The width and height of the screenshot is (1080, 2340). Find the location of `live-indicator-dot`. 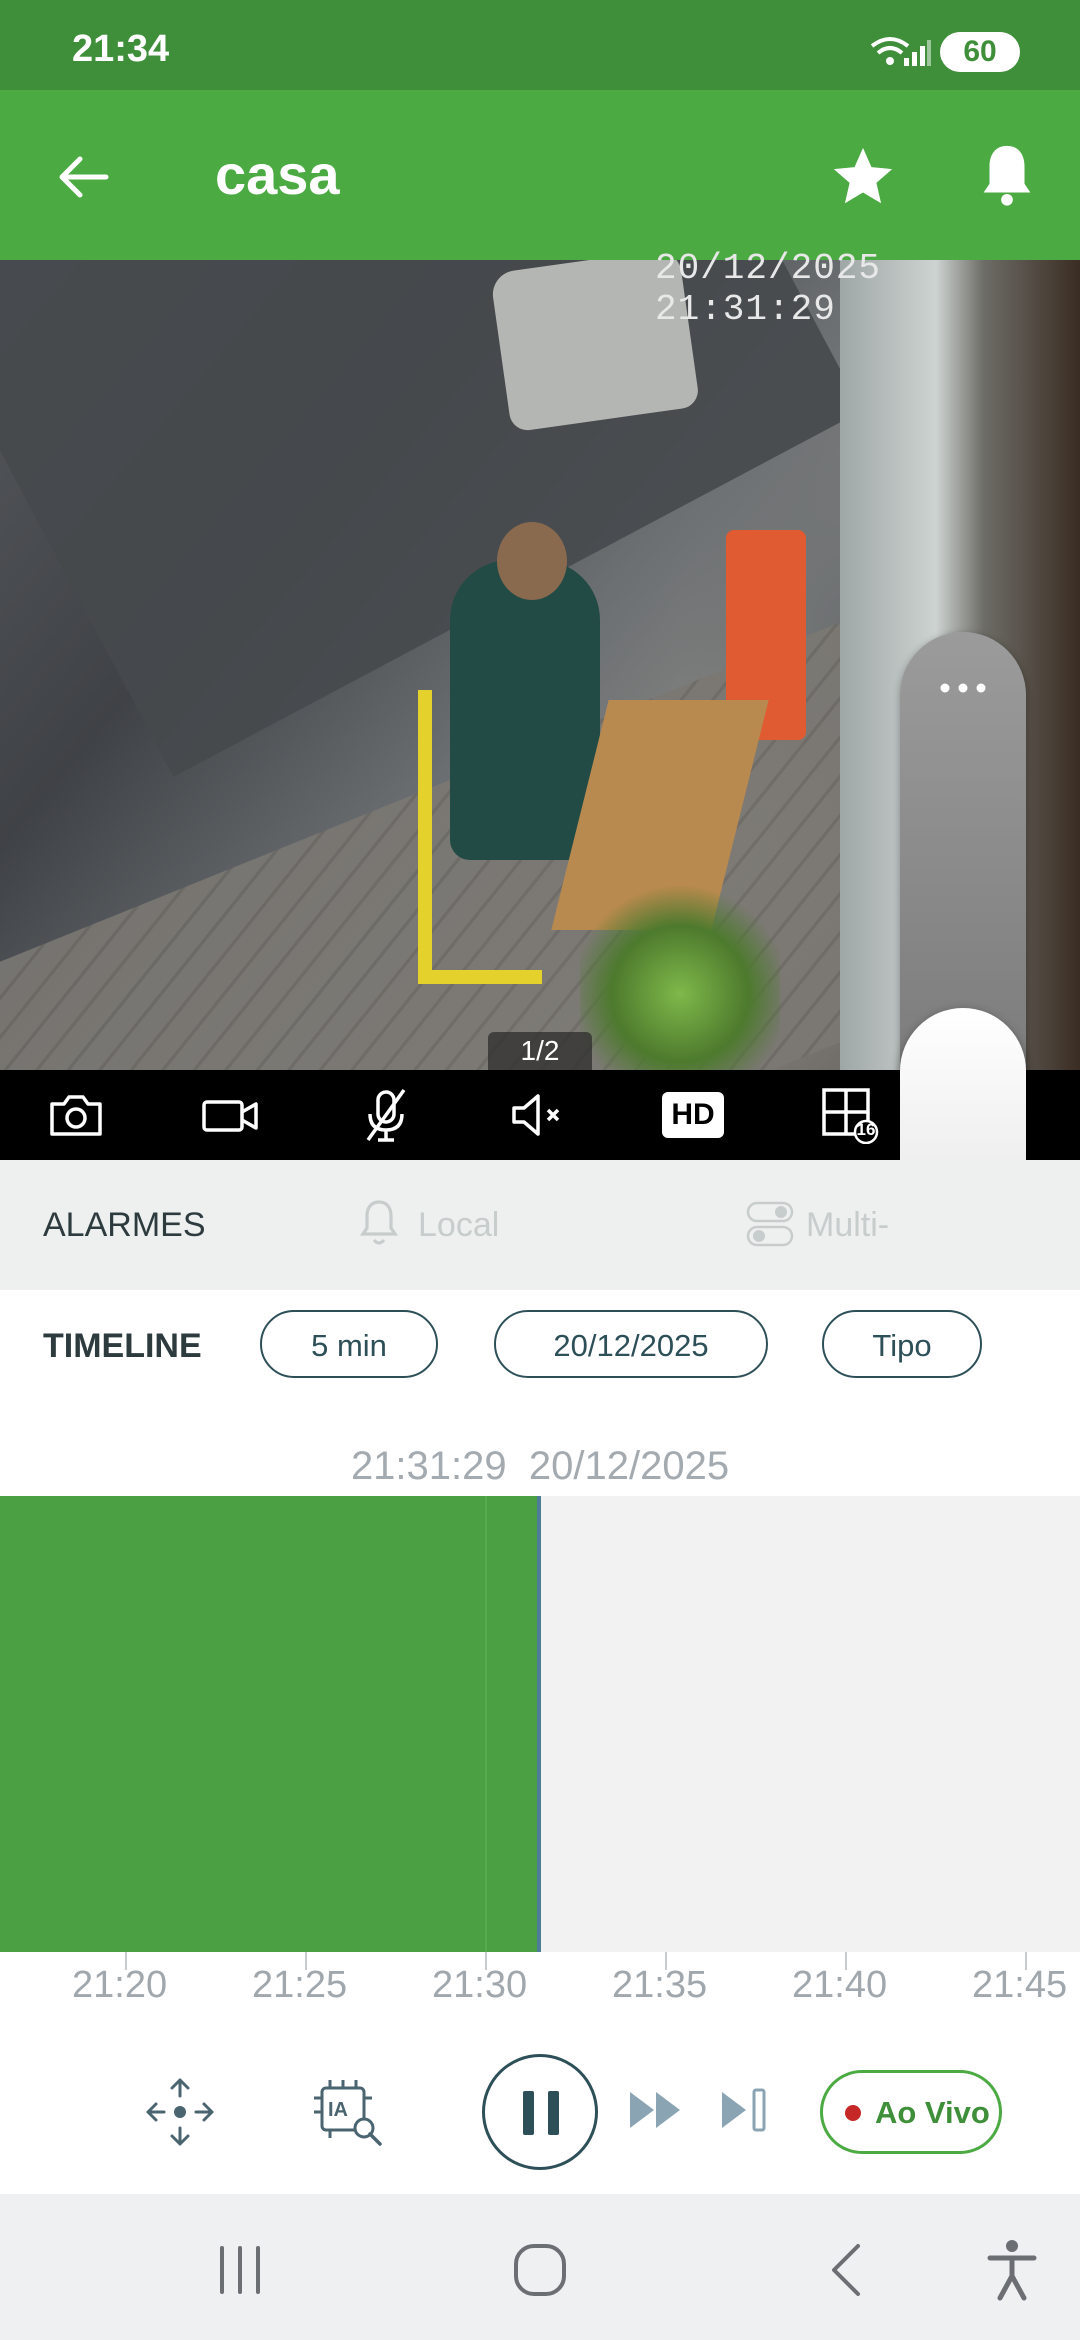

live-indicator-dot is located at coordinates (853, 2113).